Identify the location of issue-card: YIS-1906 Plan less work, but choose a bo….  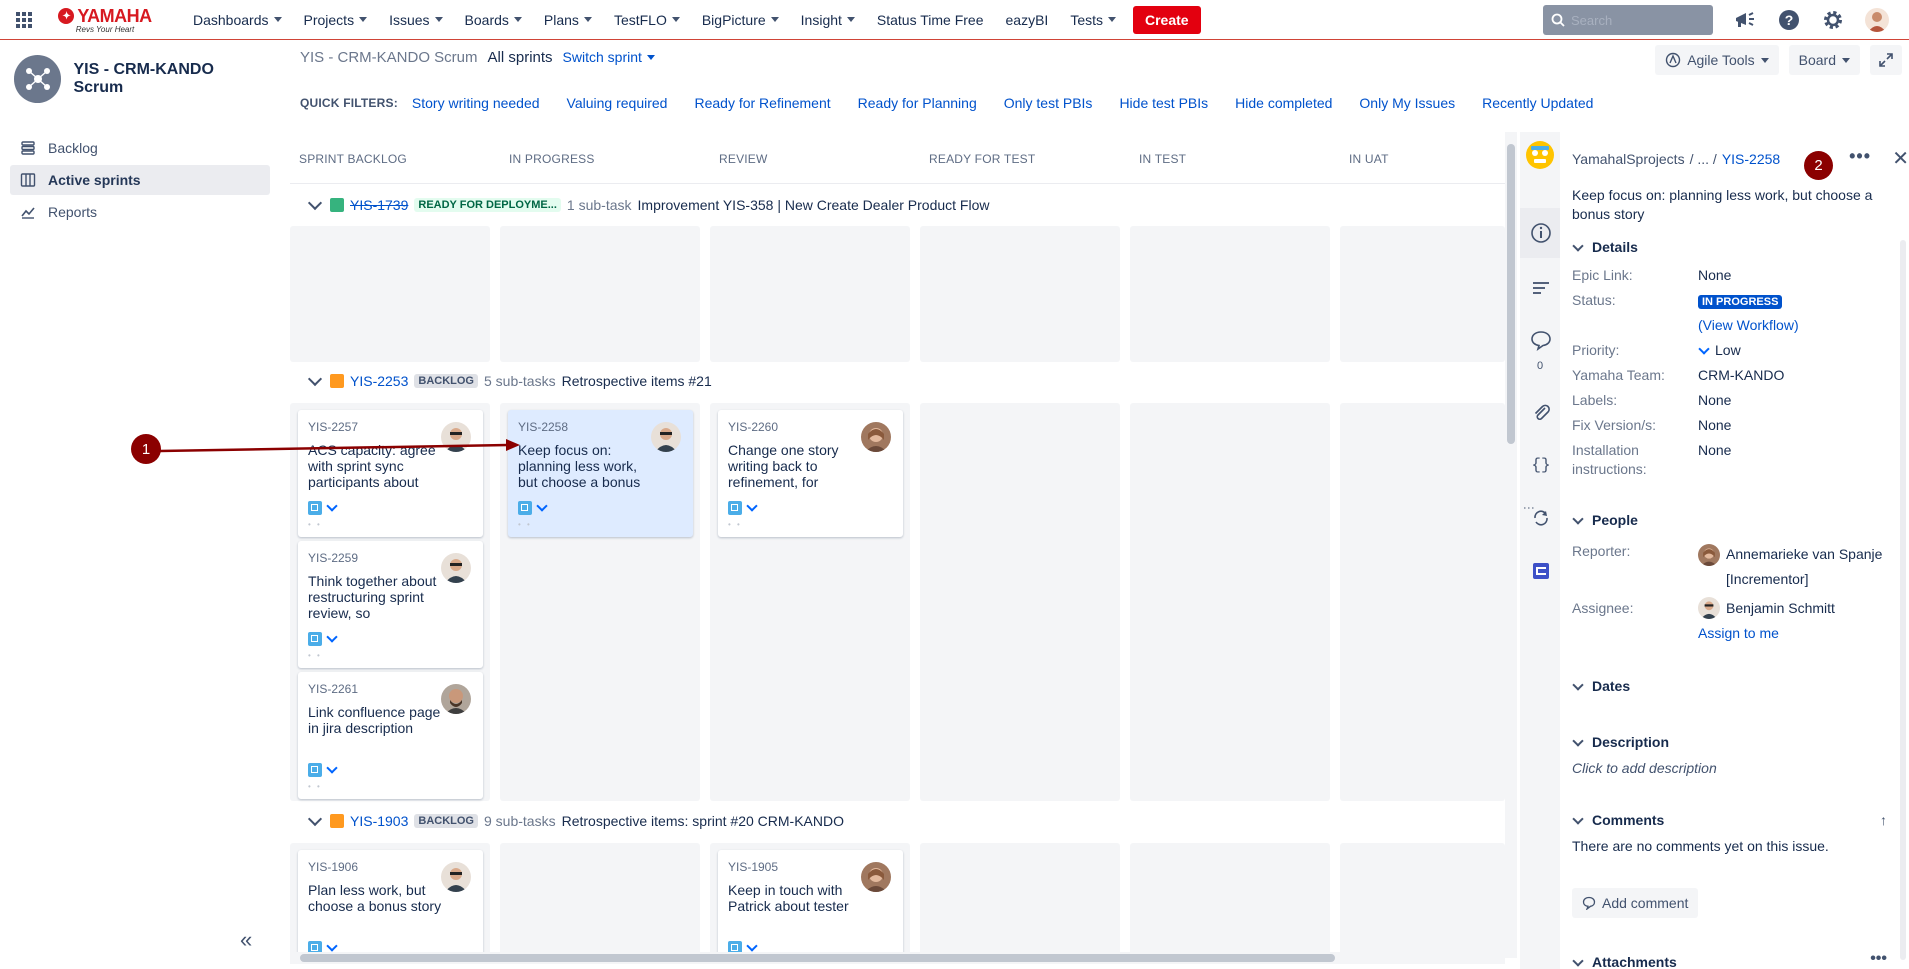
(390, 904).